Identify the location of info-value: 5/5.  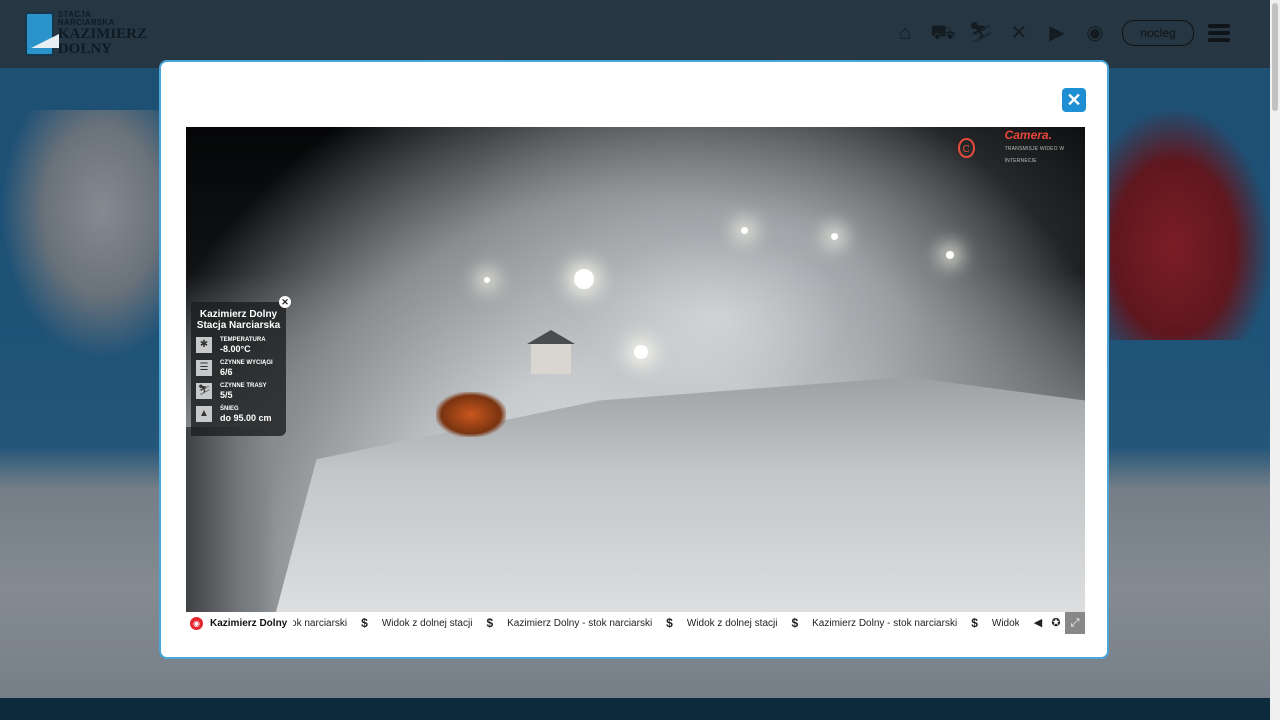
(226, 395).